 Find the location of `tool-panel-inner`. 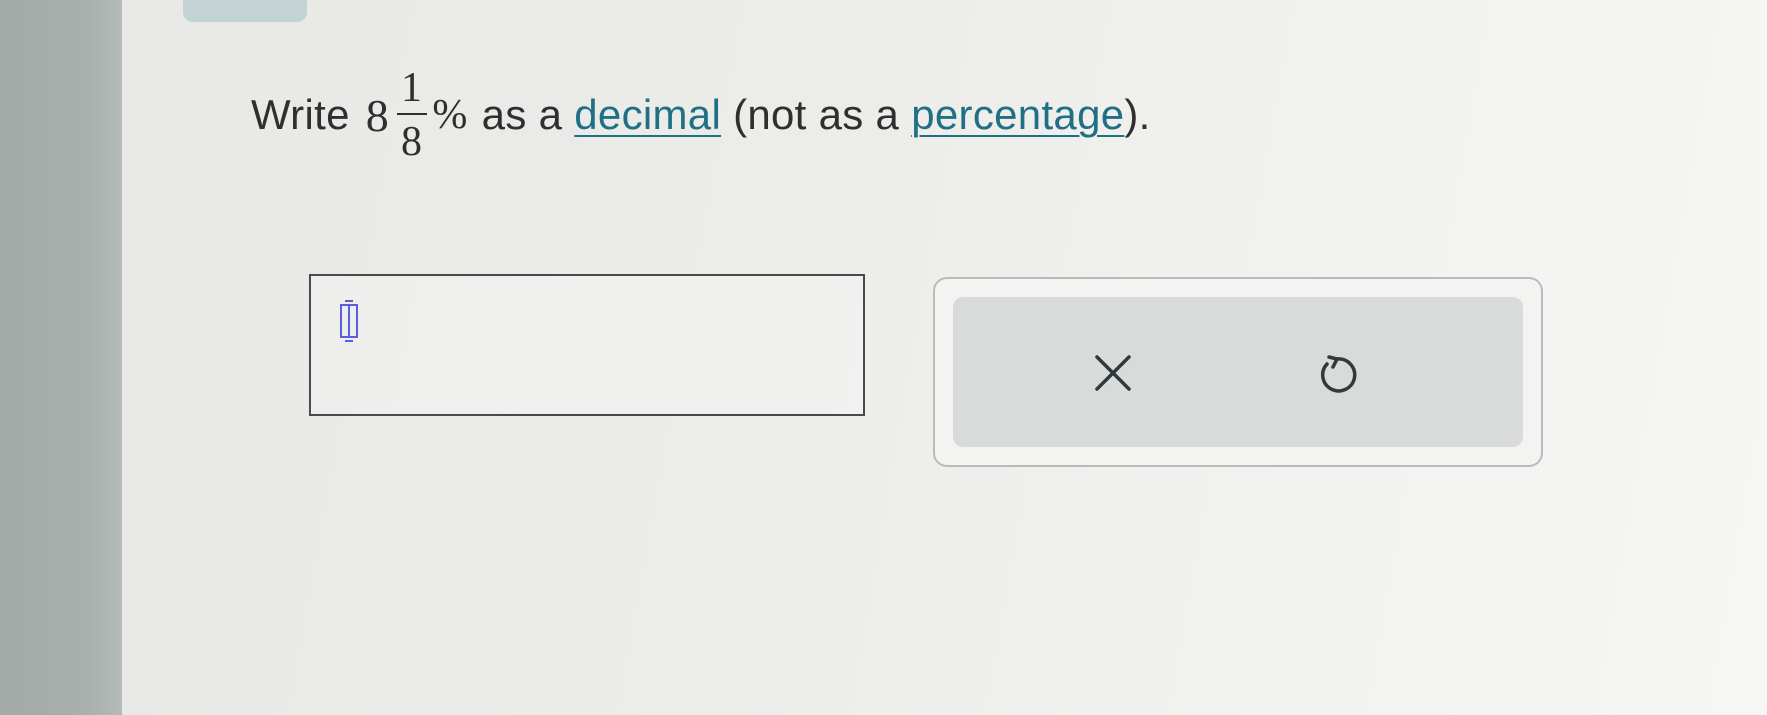

tool-panel-inner is located at coordinates (1238, 372).